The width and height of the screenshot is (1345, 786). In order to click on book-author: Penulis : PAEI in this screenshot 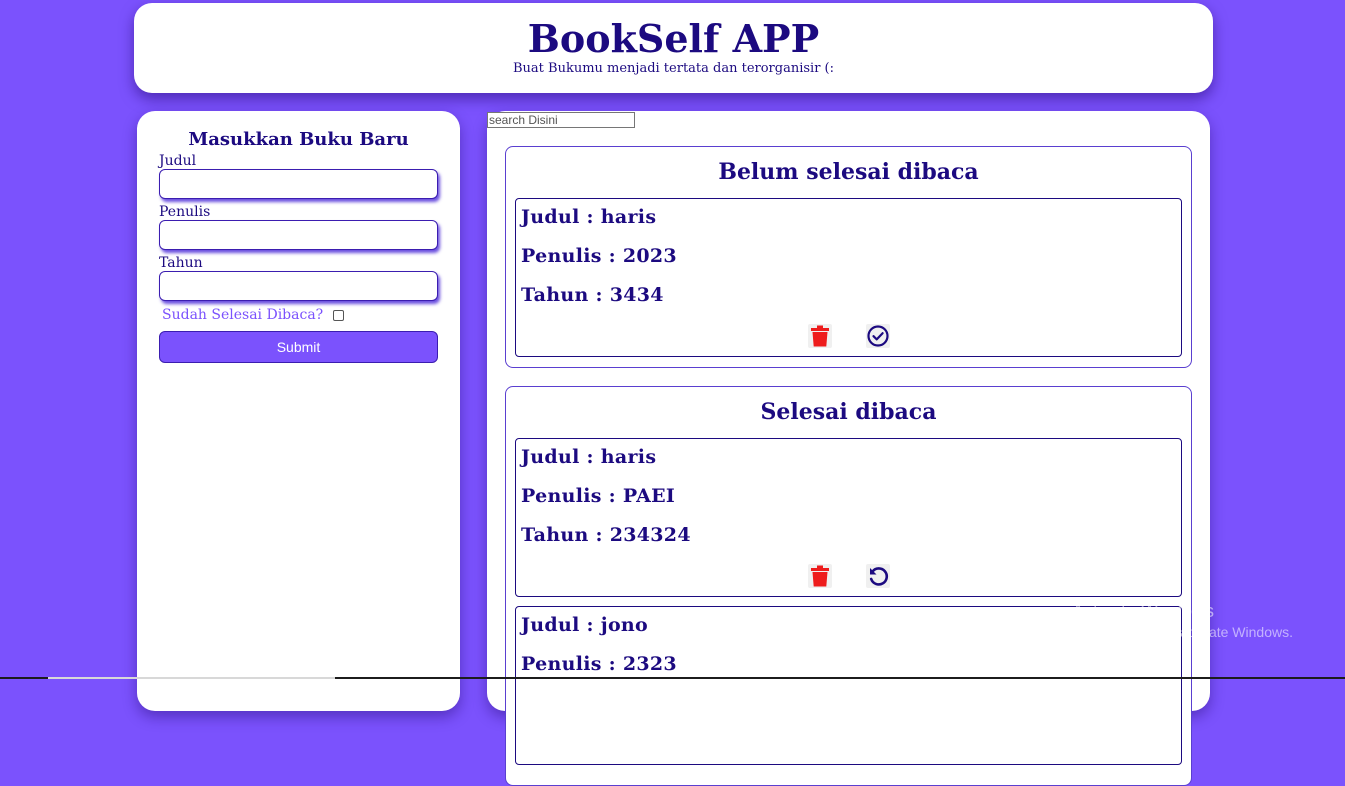, I will do `click(598, 496)`.